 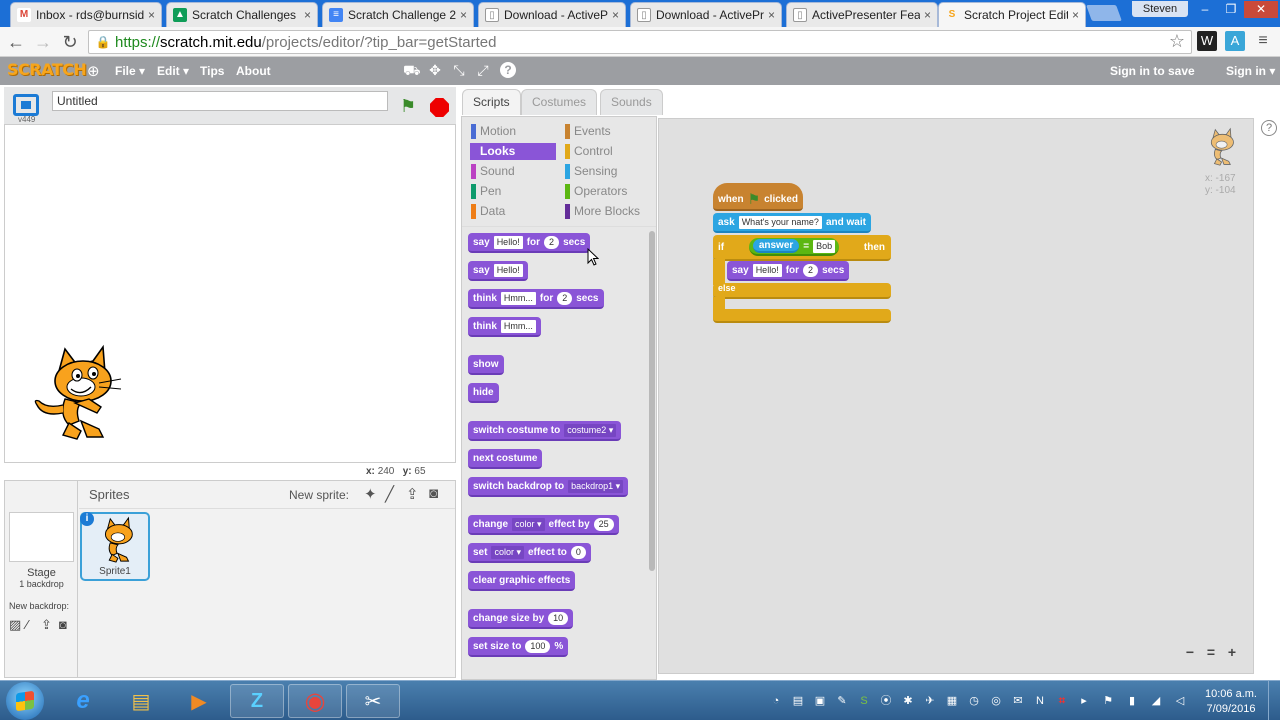 I want to click on block-say-for-secs: say Hello! for 2 secs, so click(x=529, y=243).